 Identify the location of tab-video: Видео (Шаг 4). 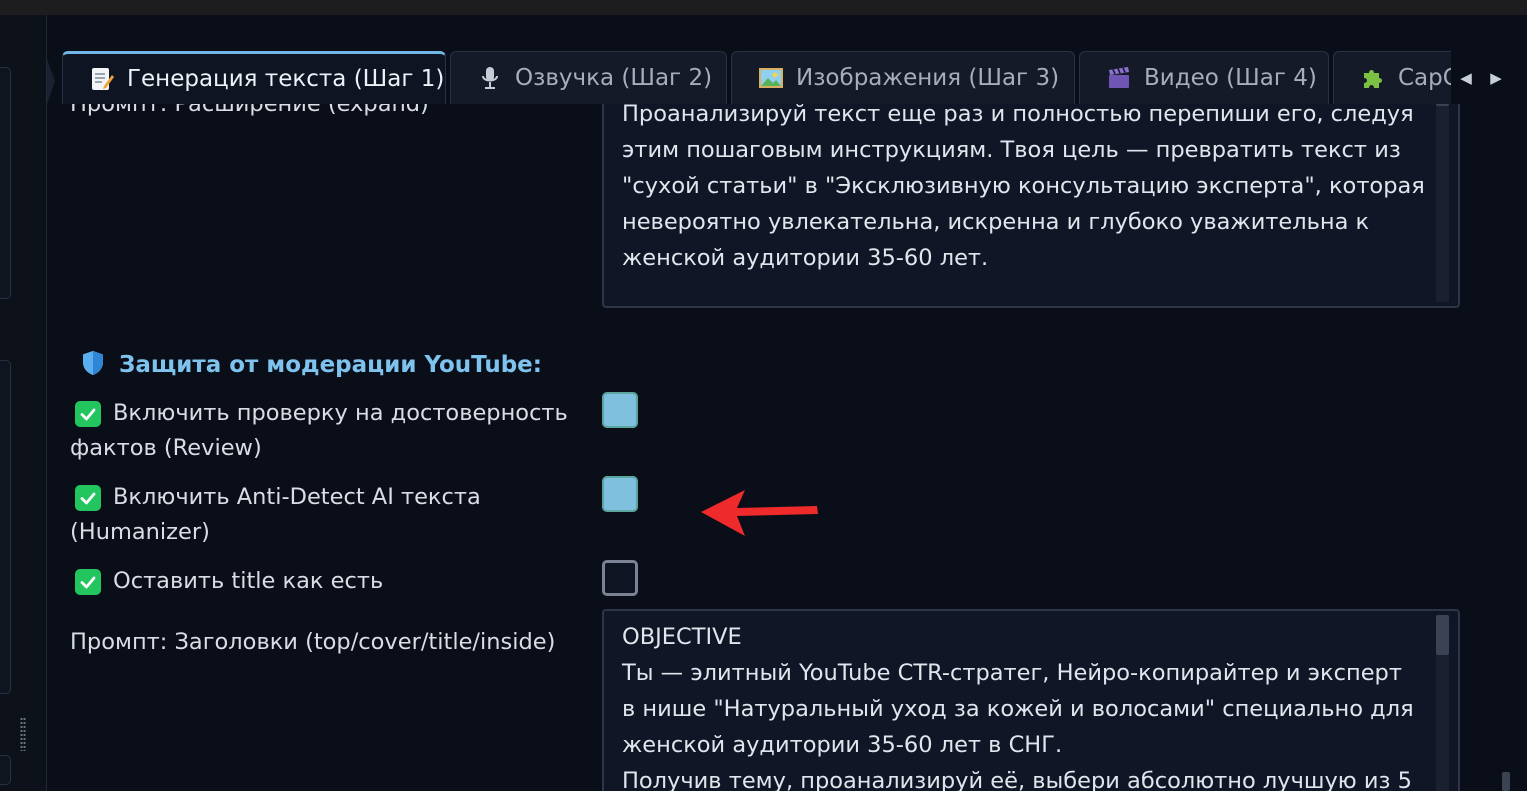
(1204, 77).